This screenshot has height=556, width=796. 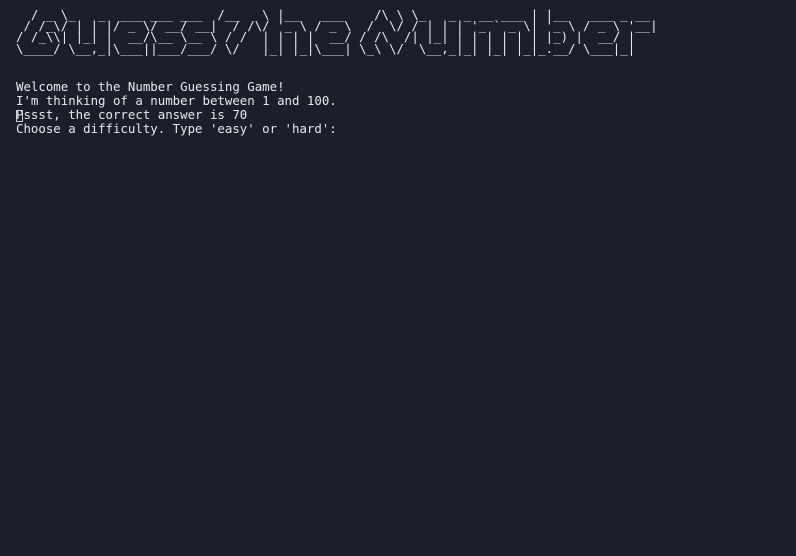 What do you see at coordinates (19, 116) in the screenshot?
I see `text-cursor` at bounding box center [19, 116].